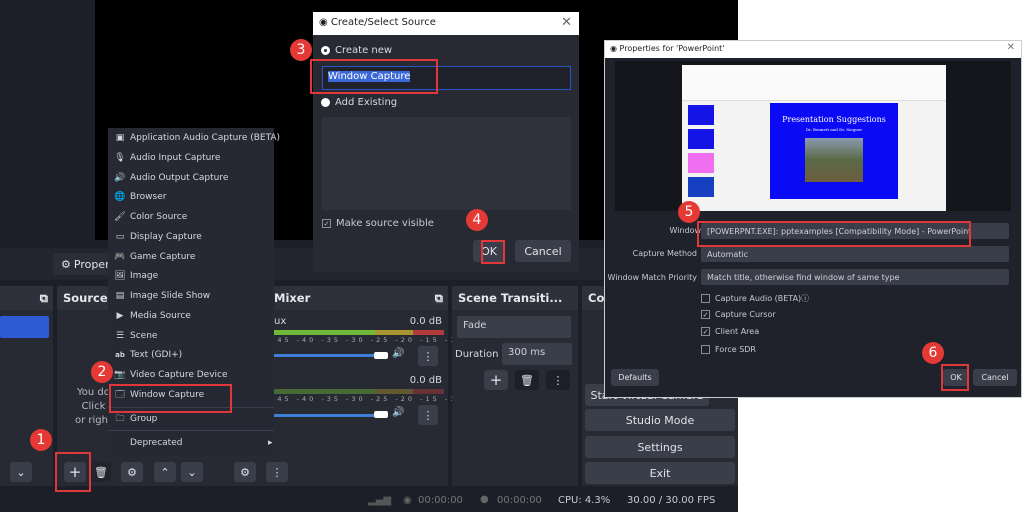 Image resolution: width=1024 pixels, height=512 pixels. What do you see at coordinates (834, 234) in the screenshot?
I see `highlight-window-select` at bounding box center [834, 234].